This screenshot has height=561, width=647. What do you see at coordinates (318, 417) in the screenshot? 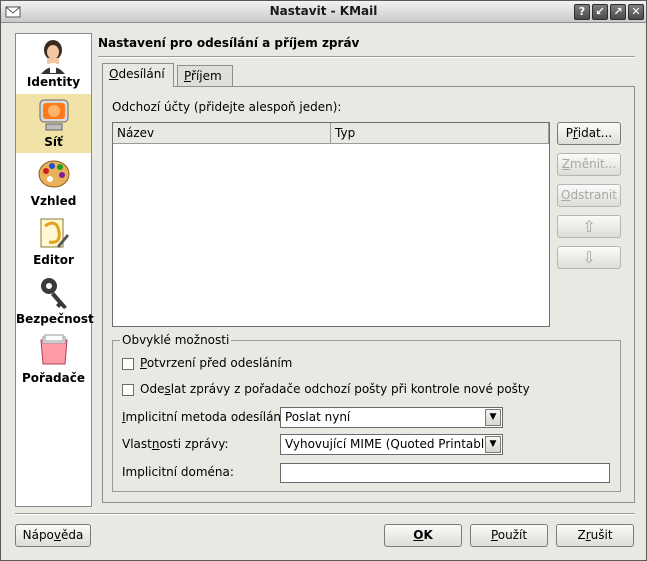
I see `select-value: Poslat nyní` at bounding box center [318, 417].